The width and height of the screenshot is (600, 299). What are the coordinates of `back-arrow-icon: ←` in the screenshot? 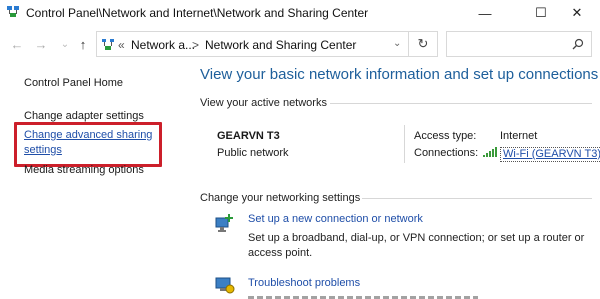 It's located at (17, 44).